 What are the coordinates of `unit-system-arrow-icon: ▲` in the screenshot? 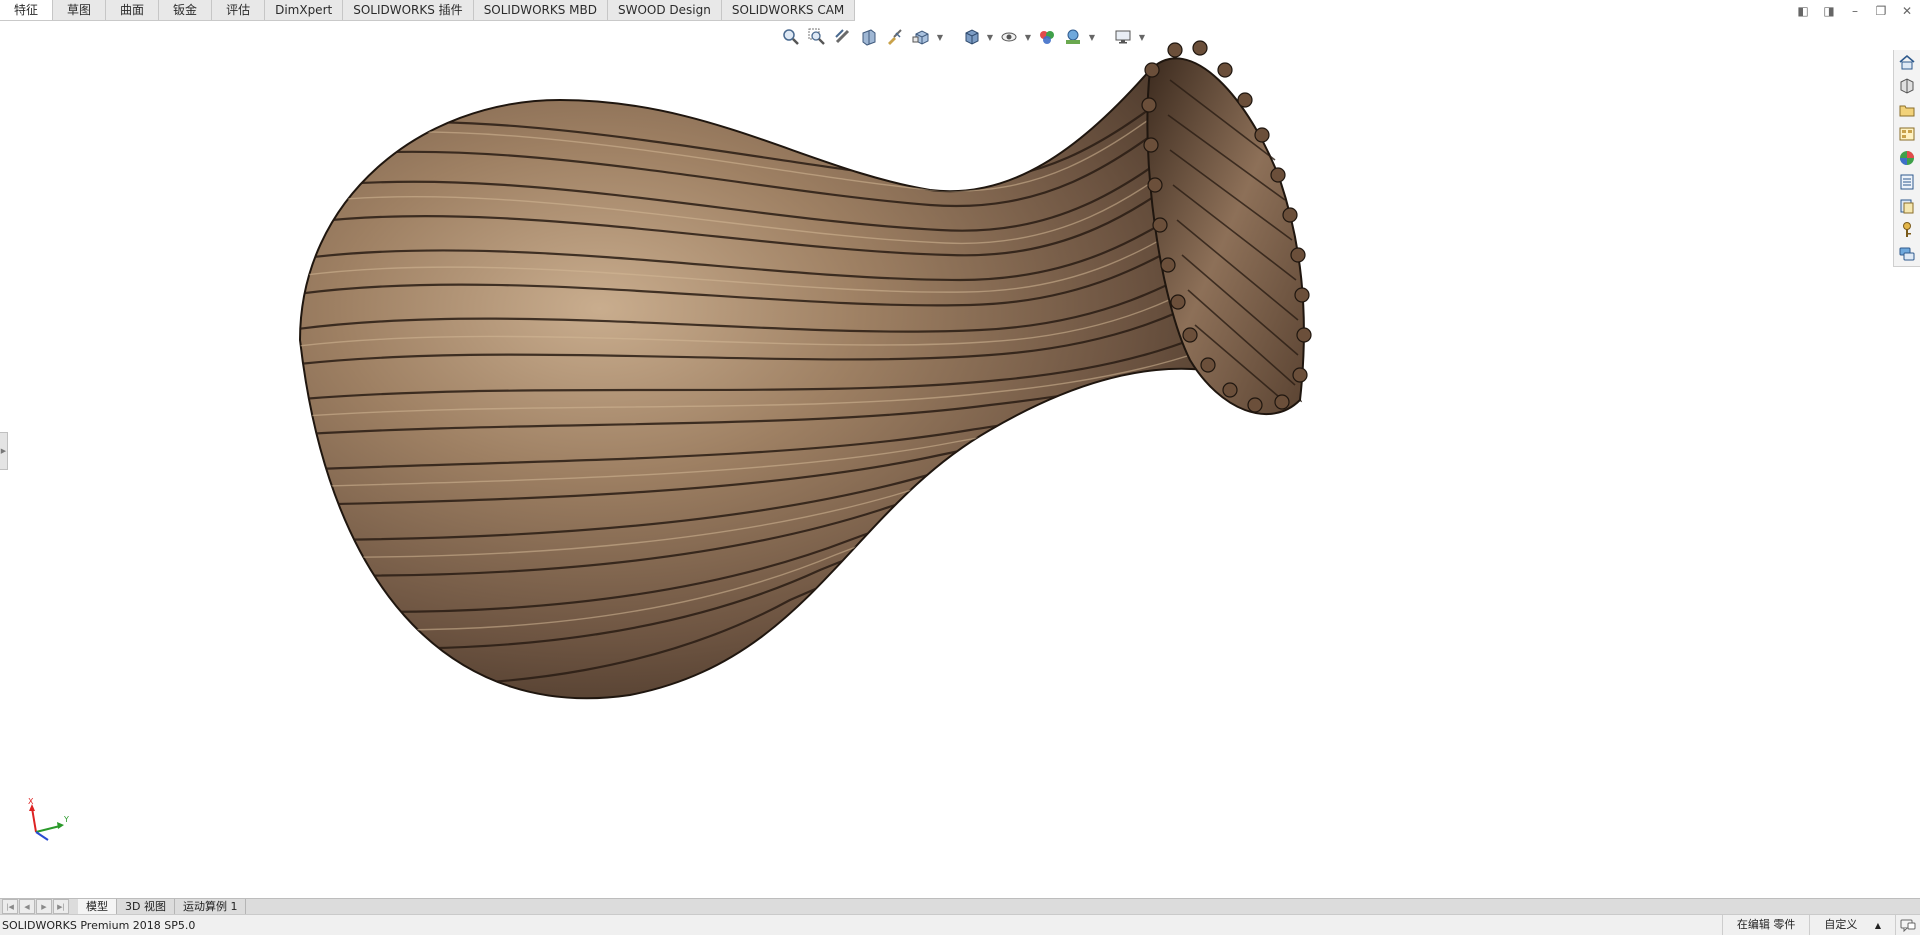 It's located at (1877, 925).